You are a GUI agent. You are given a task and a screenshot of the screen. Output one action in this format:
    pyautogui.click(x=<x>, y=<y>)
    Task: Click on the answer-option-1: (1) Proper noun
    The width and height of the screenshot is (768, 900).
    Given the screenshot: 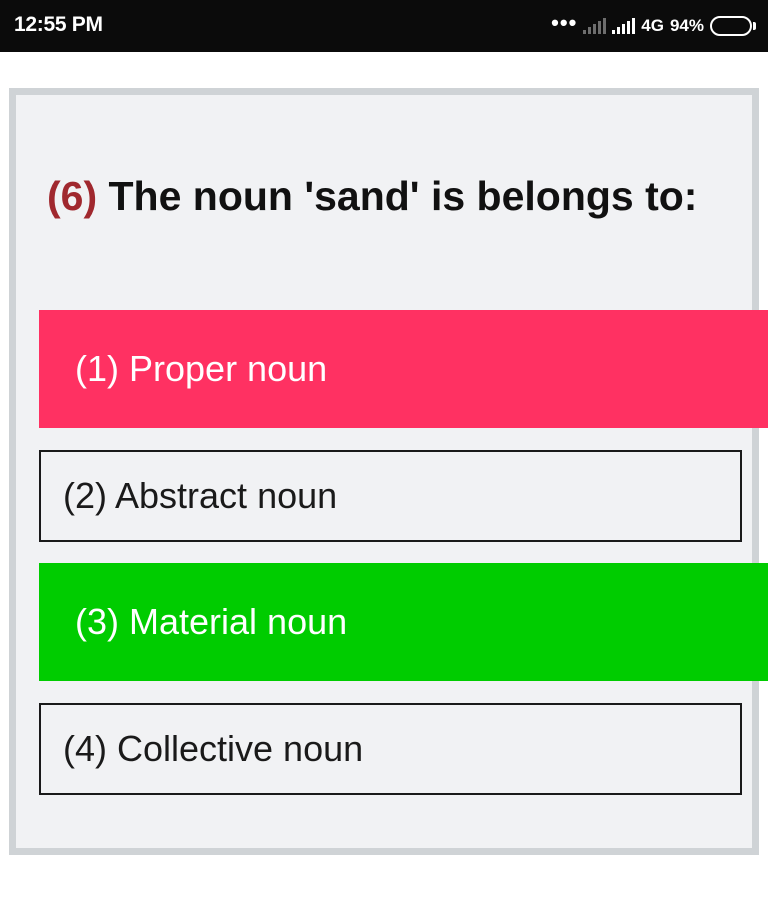 What is the action you would take?
    pyautogui.click(x=403, y=369)
    